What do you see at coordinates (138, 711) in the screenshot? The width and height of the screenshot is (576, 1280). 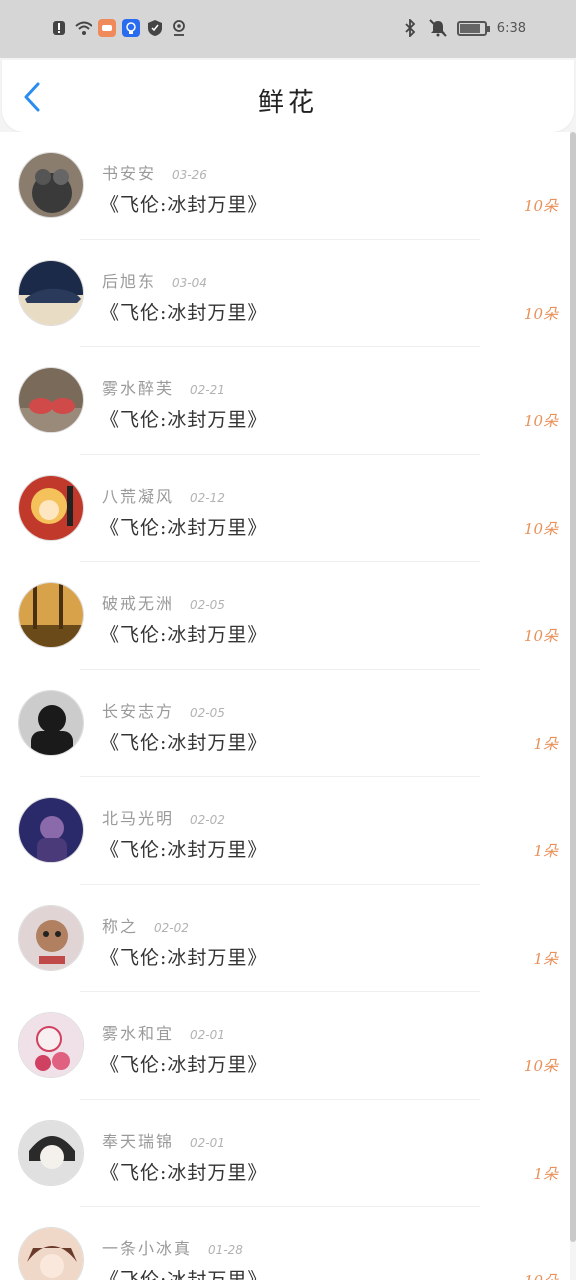 I see `user-name: 长安志方` at bounding box center [138, 711].